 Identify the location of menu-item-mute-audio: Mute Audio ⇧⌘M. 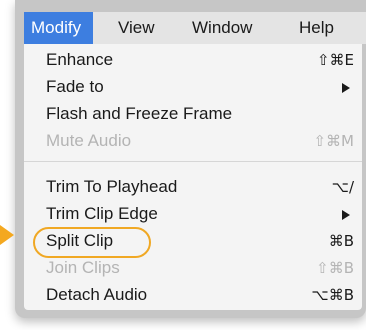
(193, 141).